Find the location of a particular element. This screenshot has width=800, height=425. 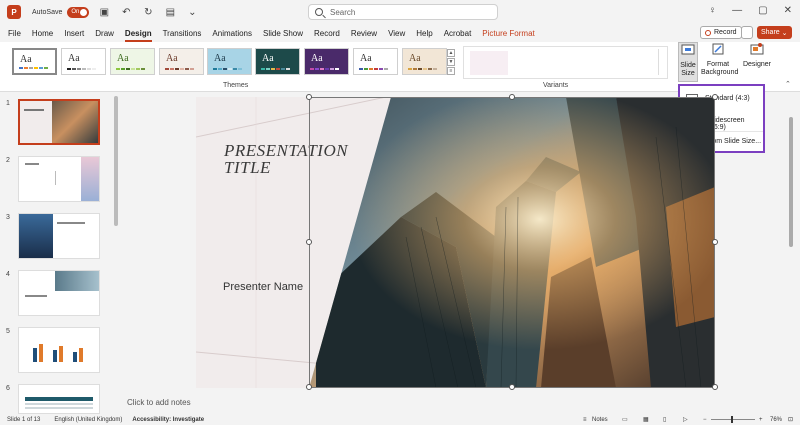

notes-placeholder: Click to add notes is located at coordinates (159, 402).